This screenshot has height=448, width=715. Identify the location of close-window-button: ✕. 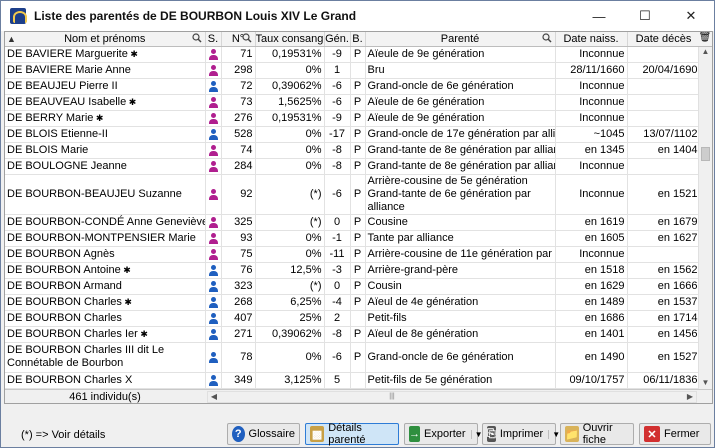
(691, 16).